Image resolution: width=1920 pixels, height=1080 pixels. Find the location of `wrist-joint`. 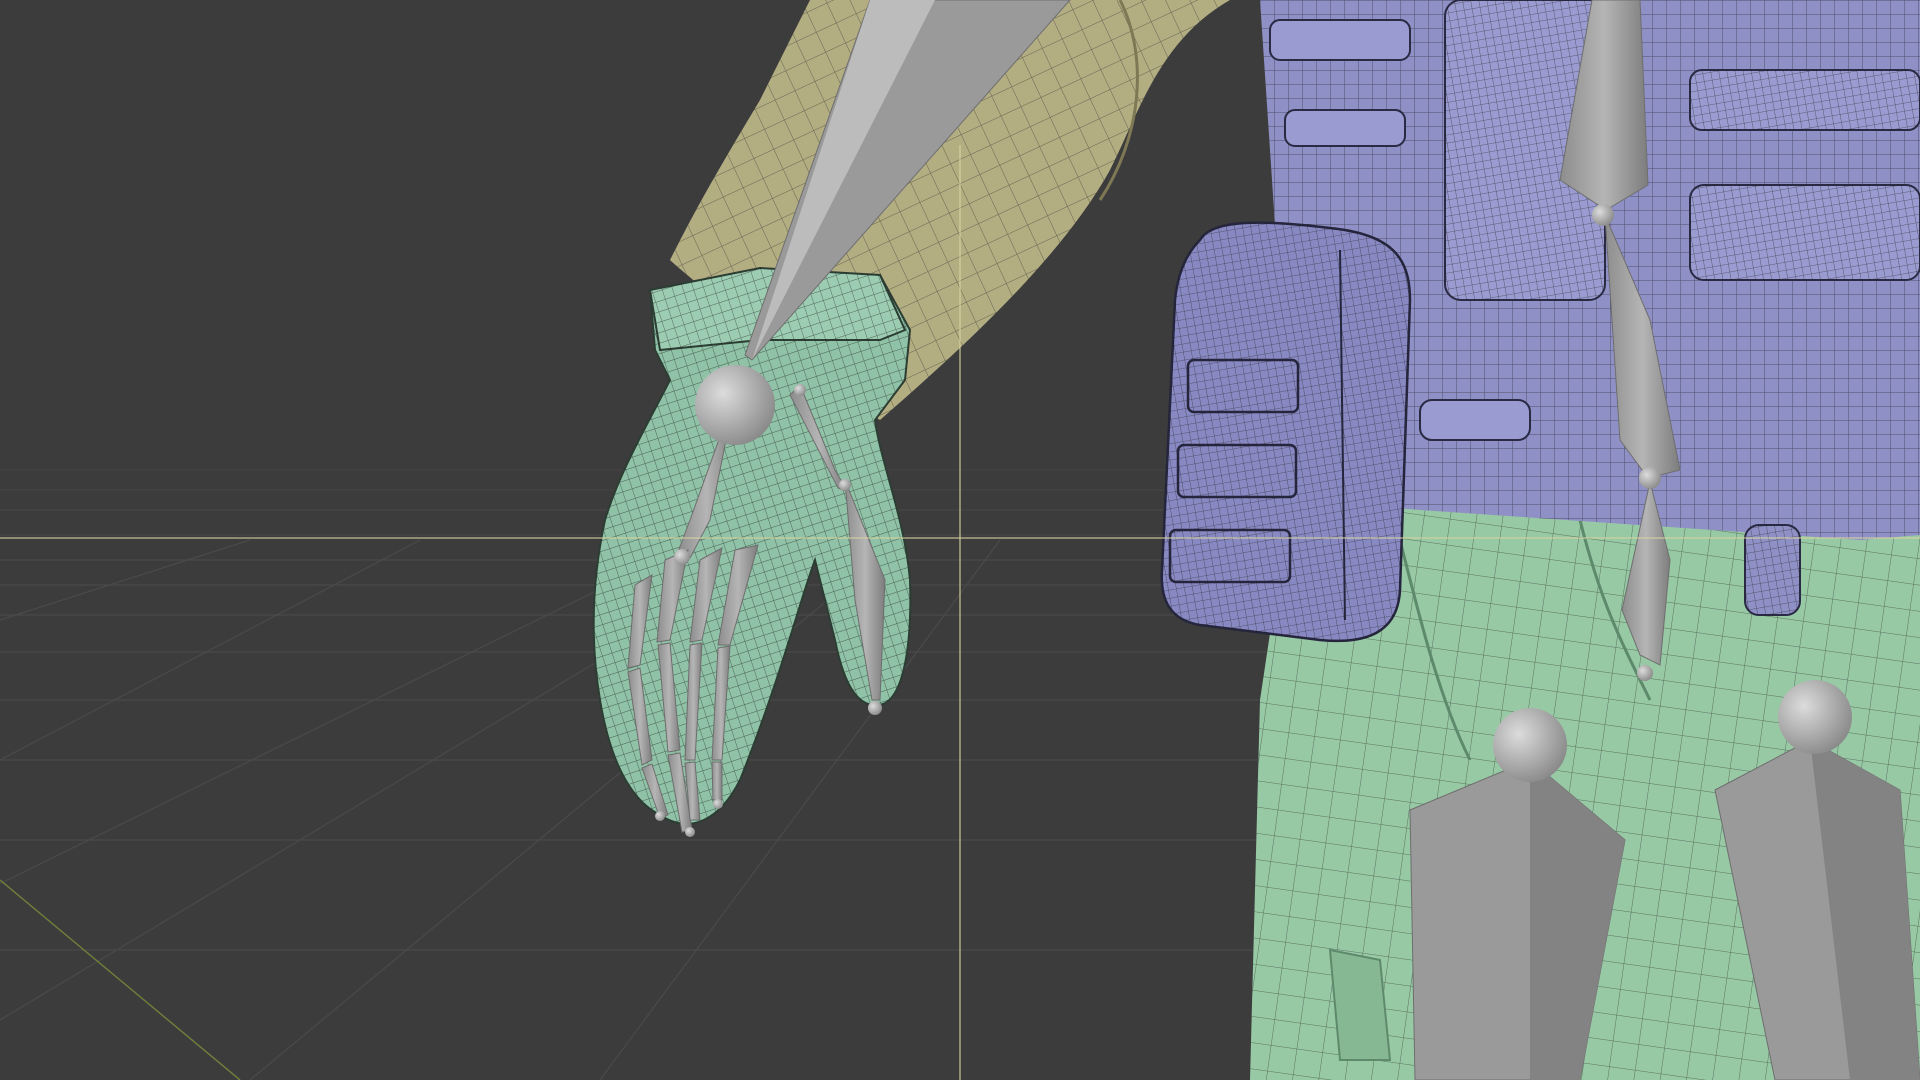

wrist-joint is located at coordinates (735, 405).